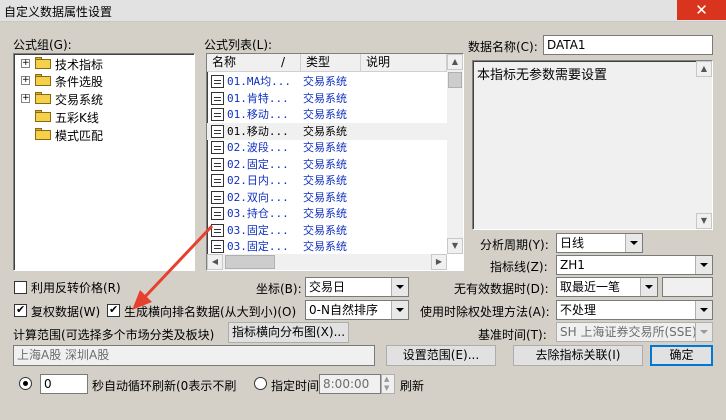 The width and height of the screenshot is (726, 420). What do you see at coordinates (386, 379) in the screenshot?
I see `spin-up-icon: ▲` at bounding box center [386, 379].